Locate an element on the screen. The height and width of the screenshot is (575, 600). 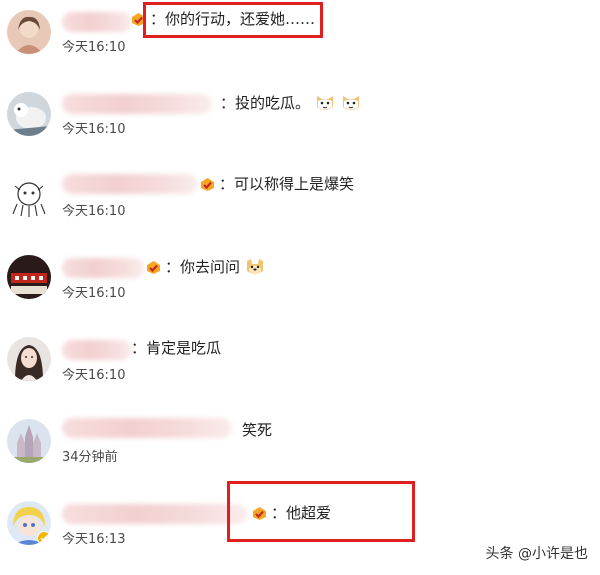
doge-emoji-icon is located at coordinates (255, 267).